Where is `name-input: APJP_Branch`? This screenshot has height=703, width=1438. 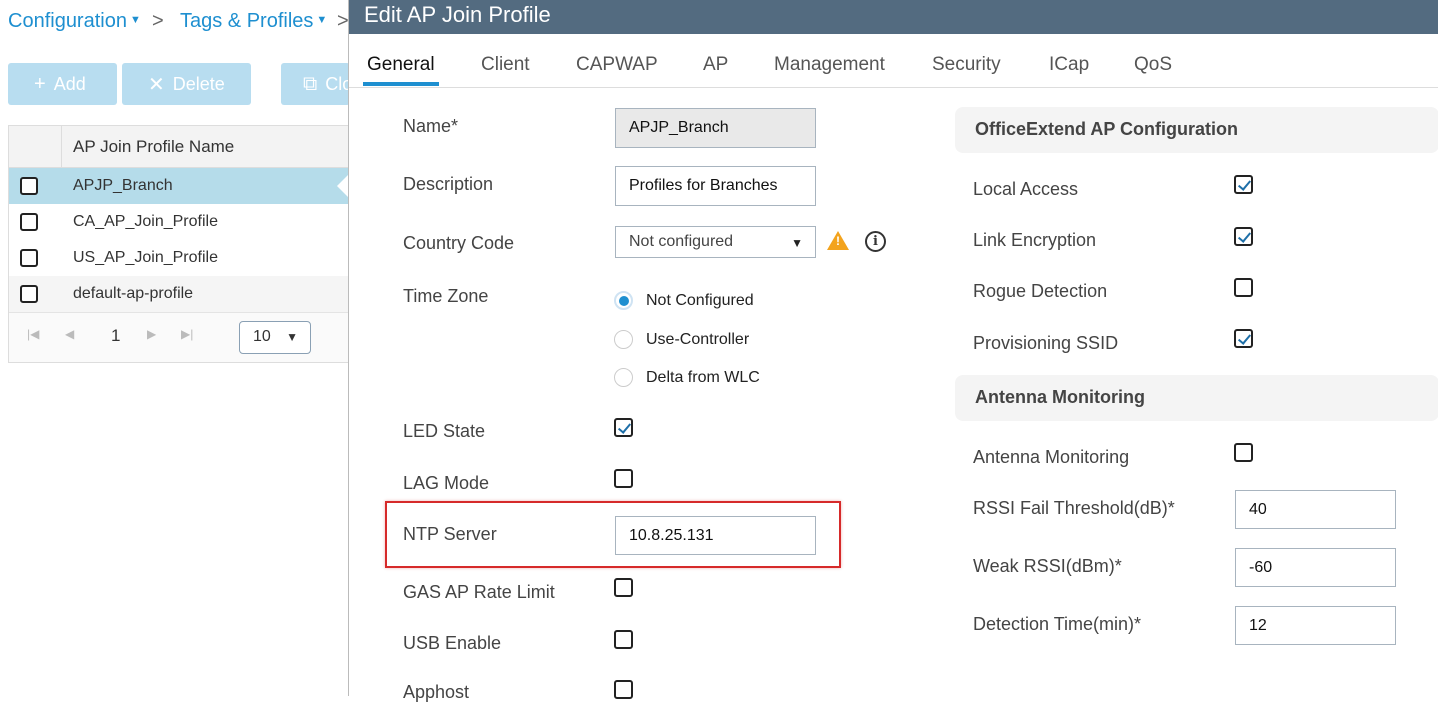
name-input: APJP_Branch is located at coordinates (715, 128).